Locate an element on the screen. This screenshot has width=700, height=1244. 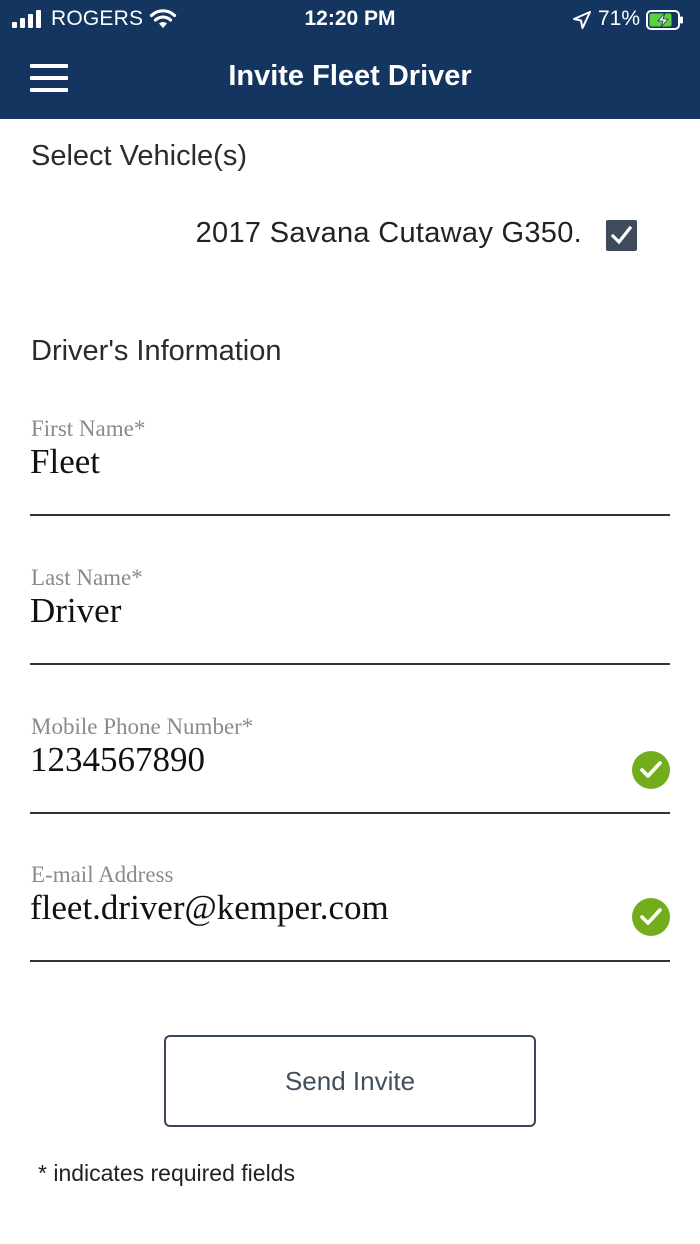
first-name-label: First Name* is located at coordinates (88, 428).